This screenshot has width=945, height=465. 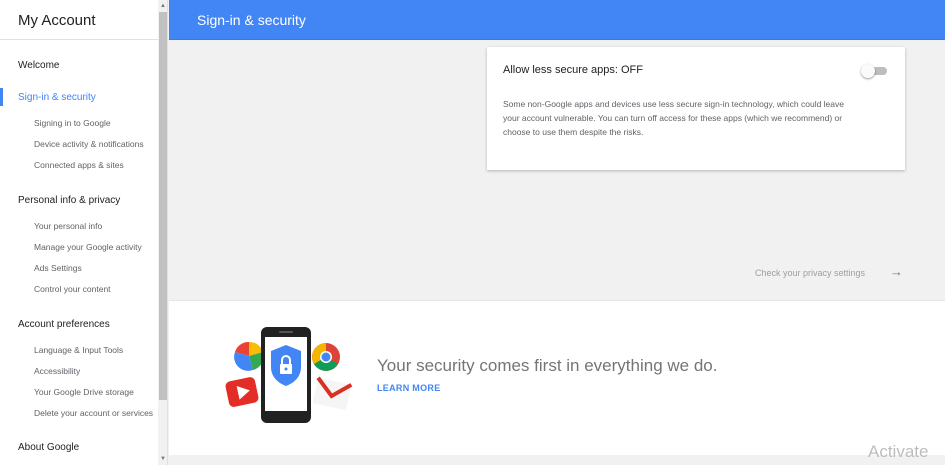 What do you see at coordinates (163, 206) in the screenshot?
I see `scrollbar-thumb` at bounding box center [163, 206].